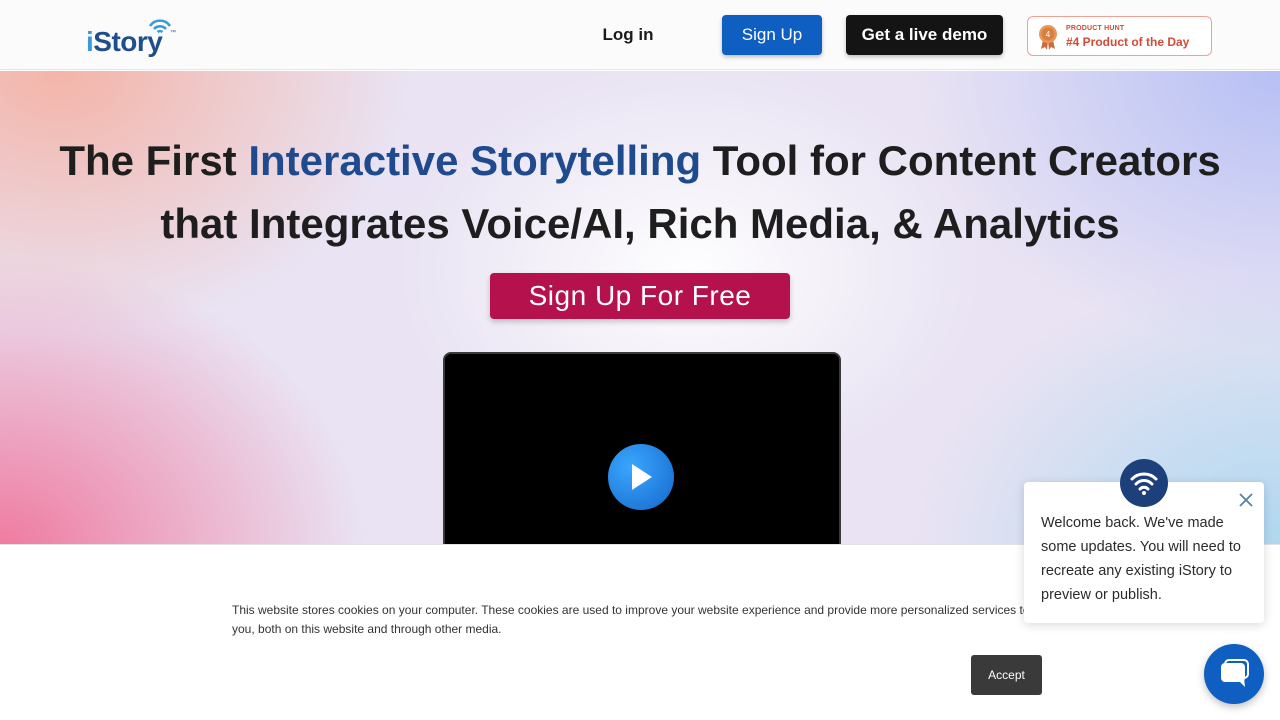 The height and width of the screenshot is (720, 1280). I want to click on product-hunt-badge: 4 PRODUCT HUNT #4 Product of the Day, so click(1119, 36).